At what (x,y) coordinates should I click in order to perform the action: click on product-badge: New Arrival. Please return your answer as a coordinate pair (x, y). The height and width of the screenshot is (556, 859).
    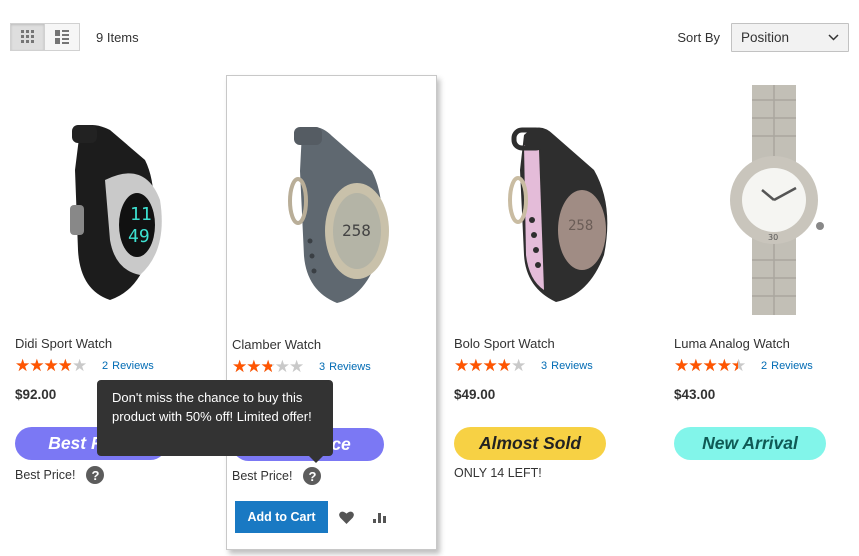
    Looking at the image, I should click on (750, 443).